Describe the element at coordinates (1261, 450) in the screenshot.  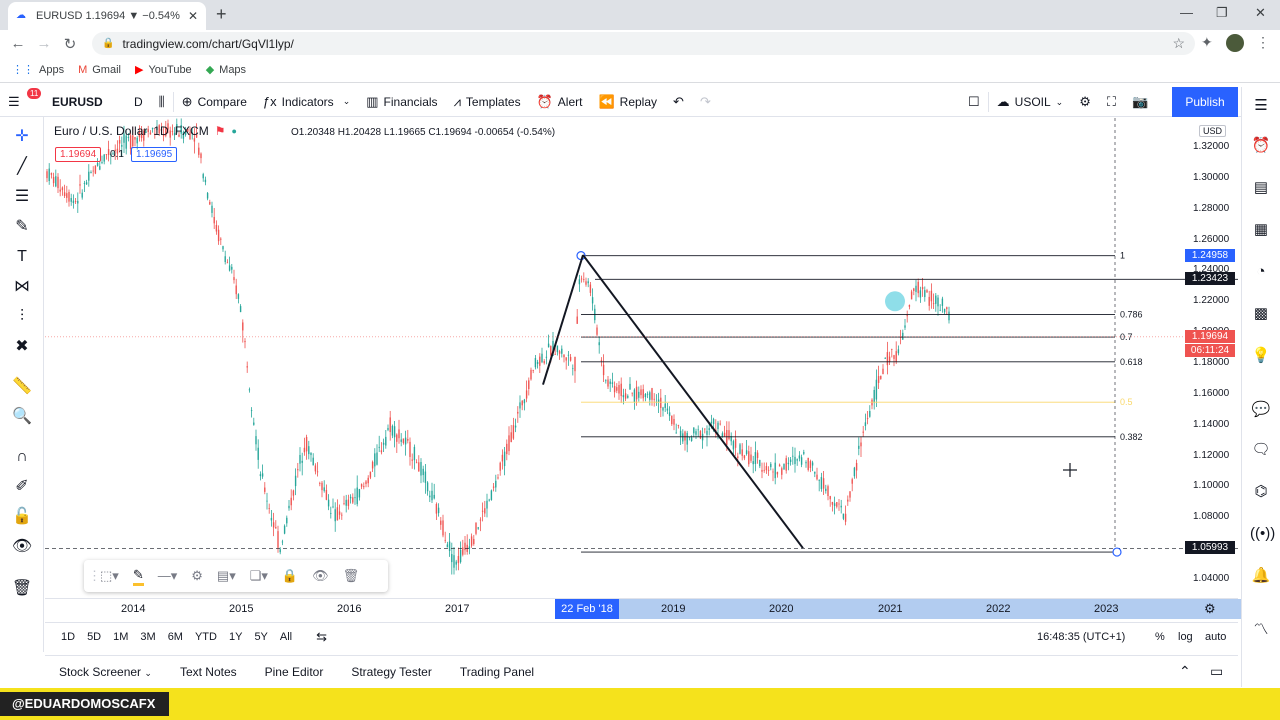
I see `streams-icon: 🗨` at that location.